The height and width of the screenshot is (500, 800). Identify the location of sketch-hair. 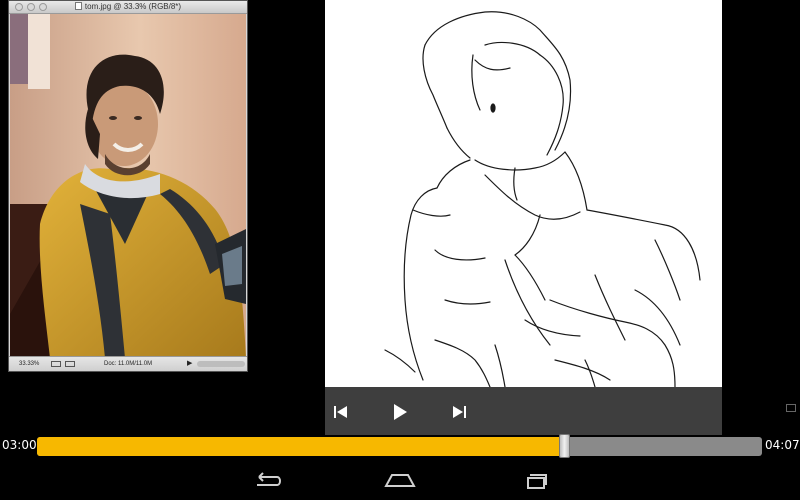
(498, 81).